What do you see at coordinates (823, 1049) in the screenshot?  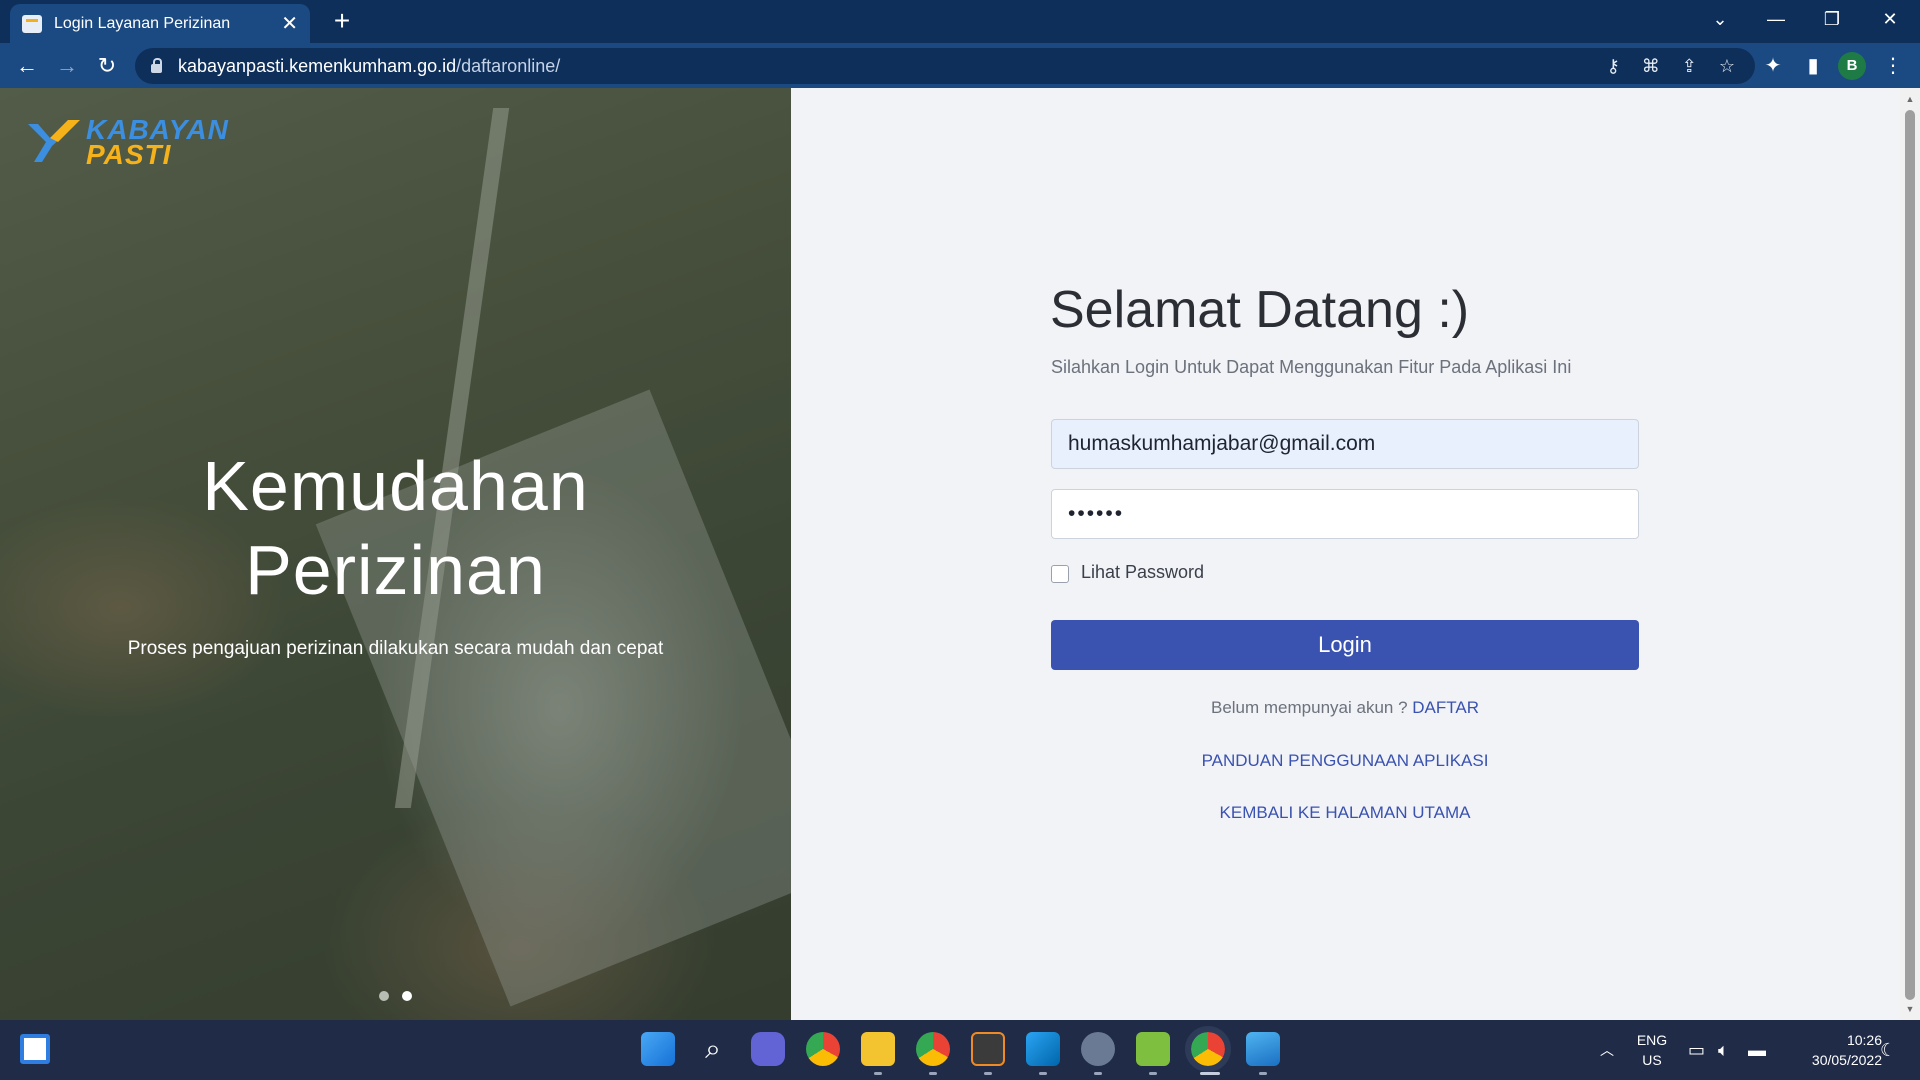 I see `chrome-icon` at bounding box center [823, 1049].